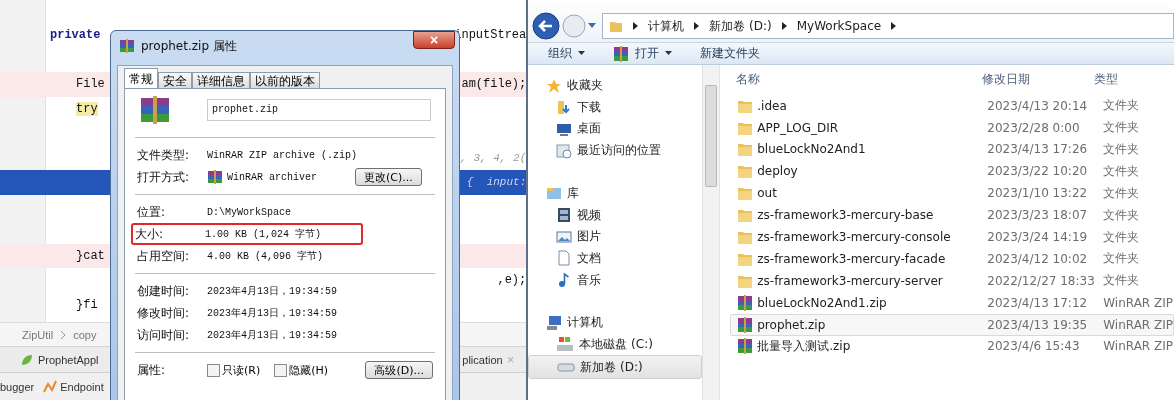  I want to click on tab: 常规, so click(141, 78).